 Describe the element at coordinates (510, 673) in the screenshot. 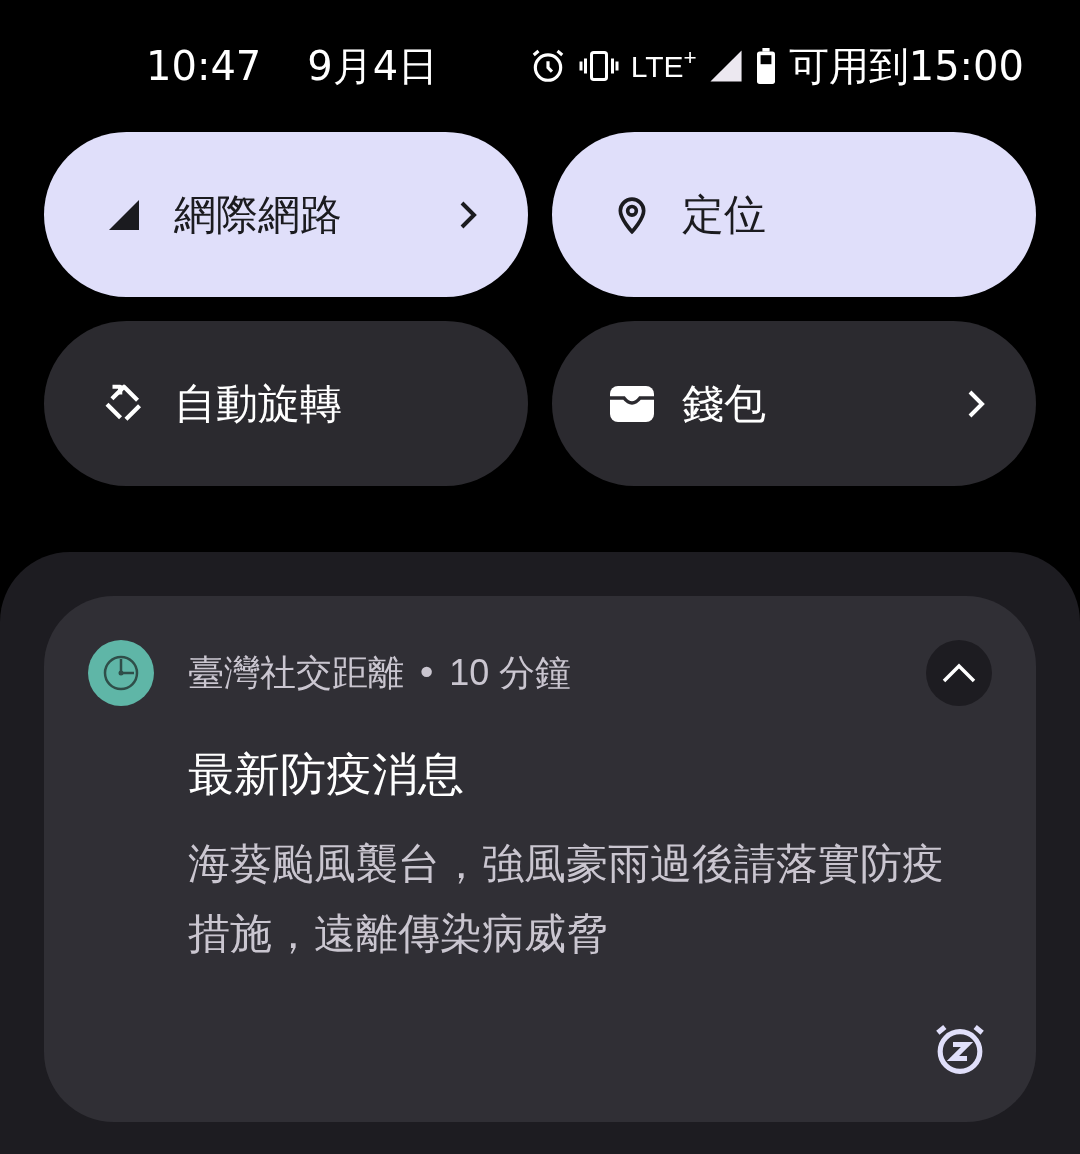

I see `notification-time: 10 分鐘` at that location.